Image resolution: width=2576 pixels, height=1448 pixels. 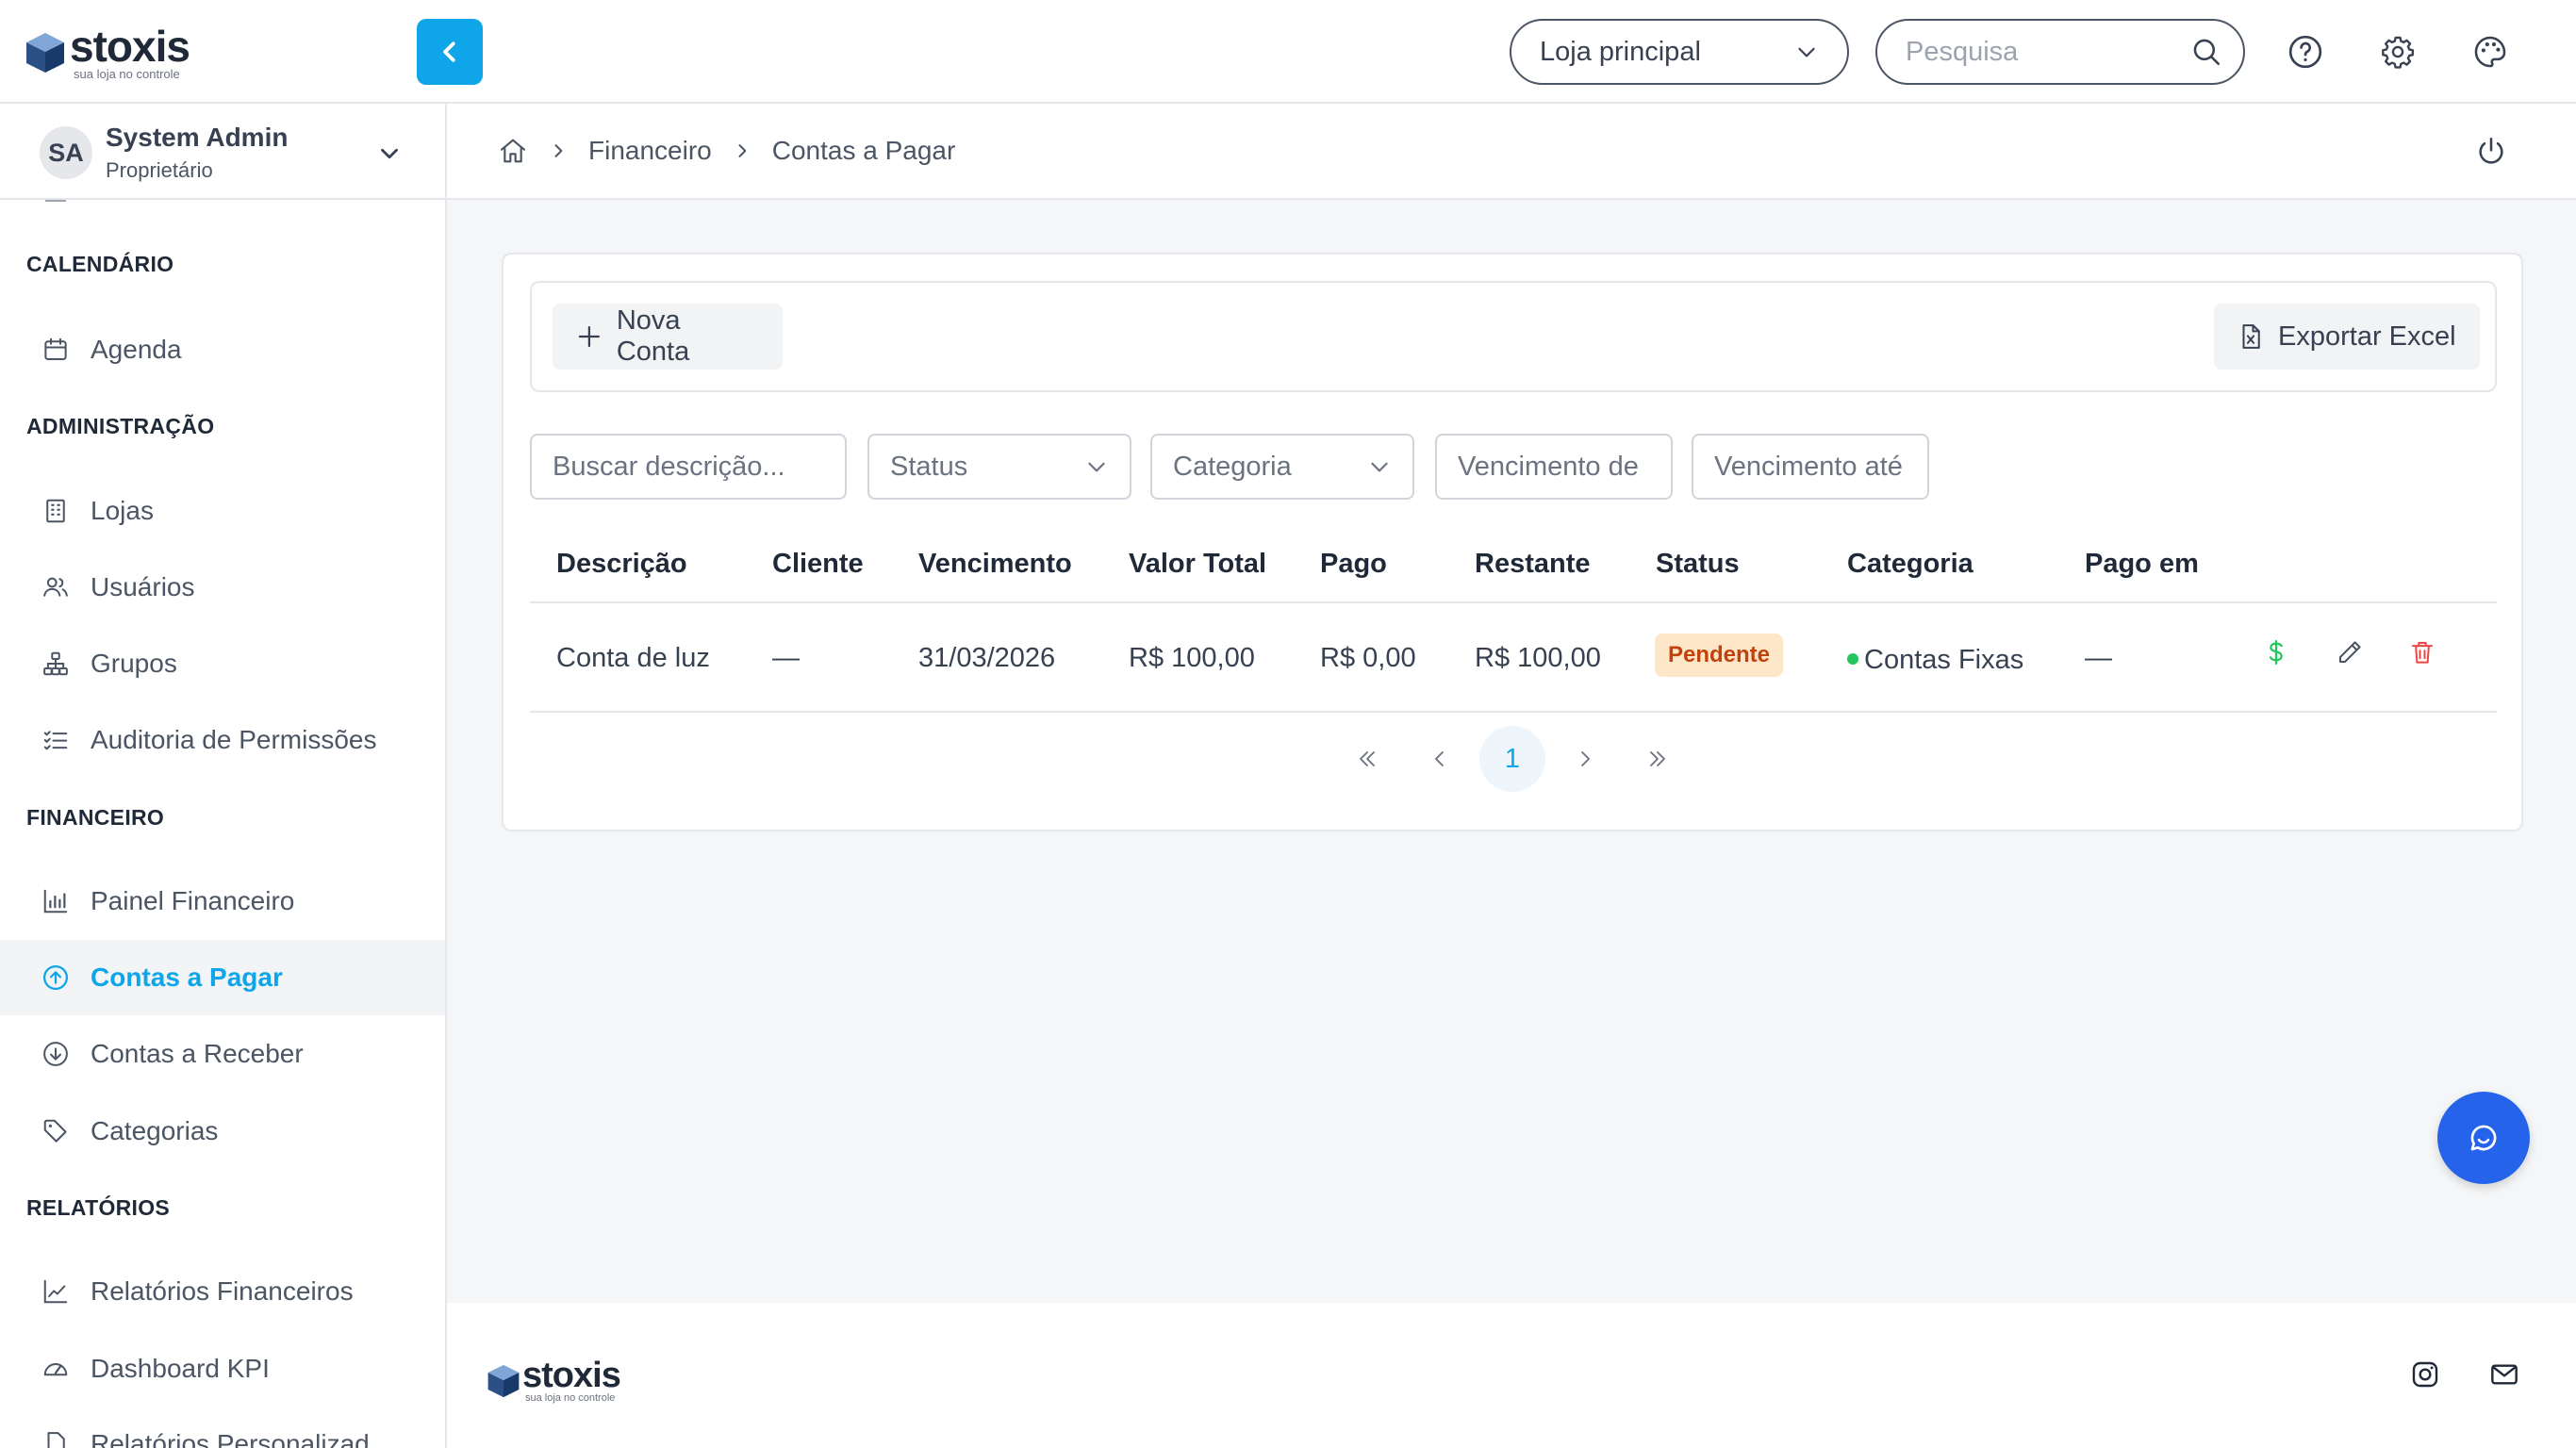 I want to click on pencil-icon, so click(x=2350, y=652).